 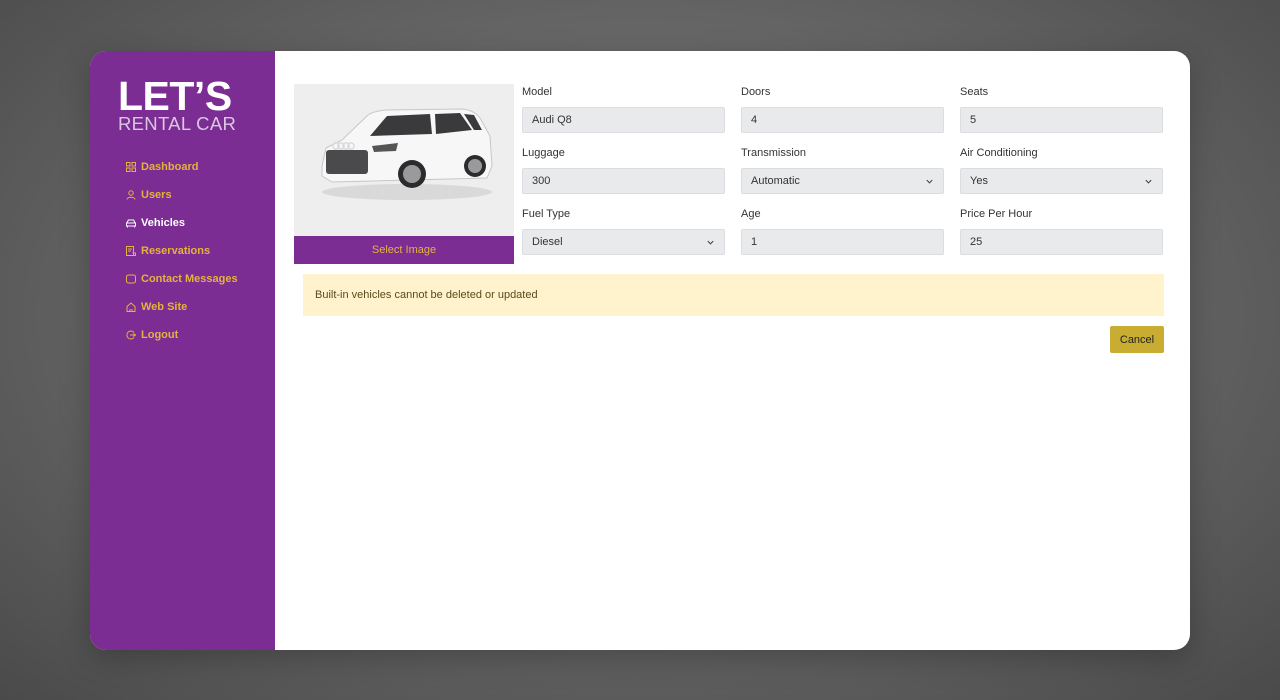 I want to click on doors-label: Doors, so click(x=756, y=92).